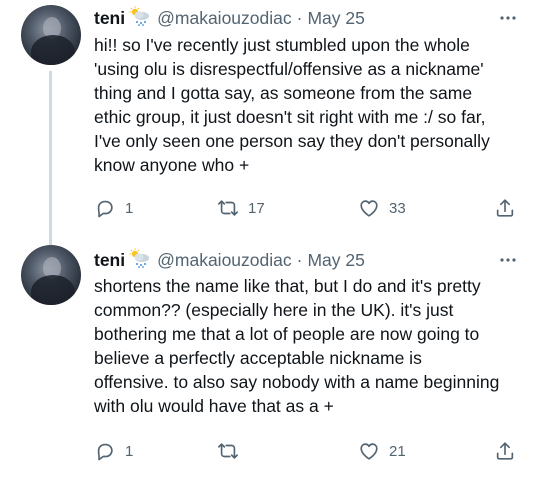 This screenshot has width=540, height=477. Describe the element at coordinates (309, 208) in the screenshot. I see `action-bar: 1 17 33` at that location.